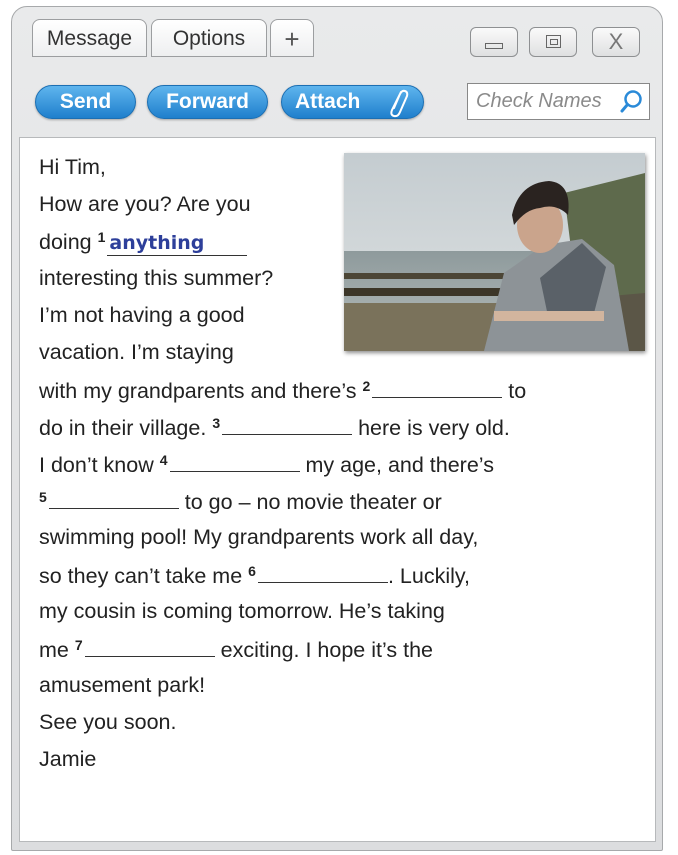 This screenshot has height=855, width=678. What do you see at coordinates (136, 352) in the screenshot?
I see `text-line: vacation. I’m staying` at bounding box center [136, 352].